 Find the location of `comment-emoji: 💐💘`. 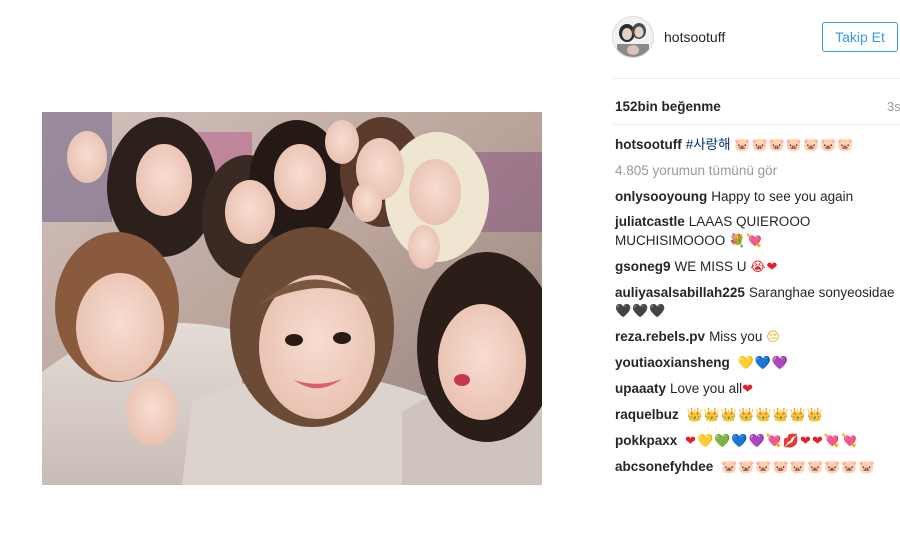

comment-emoji: 💐💘 is located at coordinates (746, 241).